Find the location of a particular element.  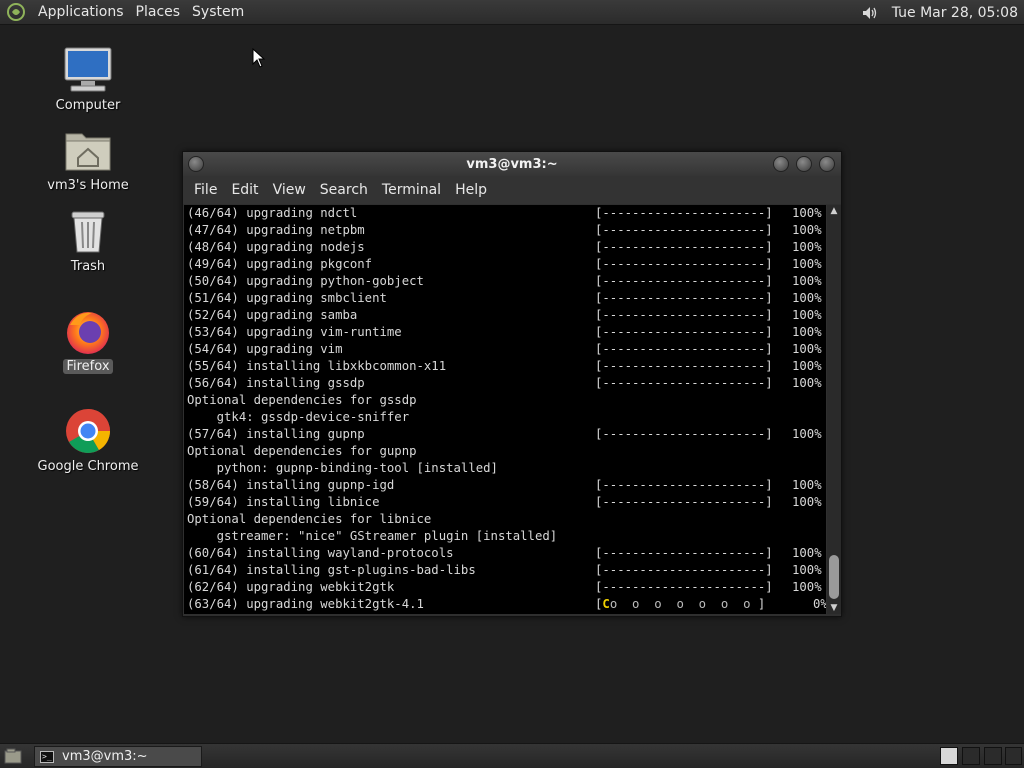

terminal-line-text: gtk4: gssdp-device-sniffer is located at coordinates (298, 417).